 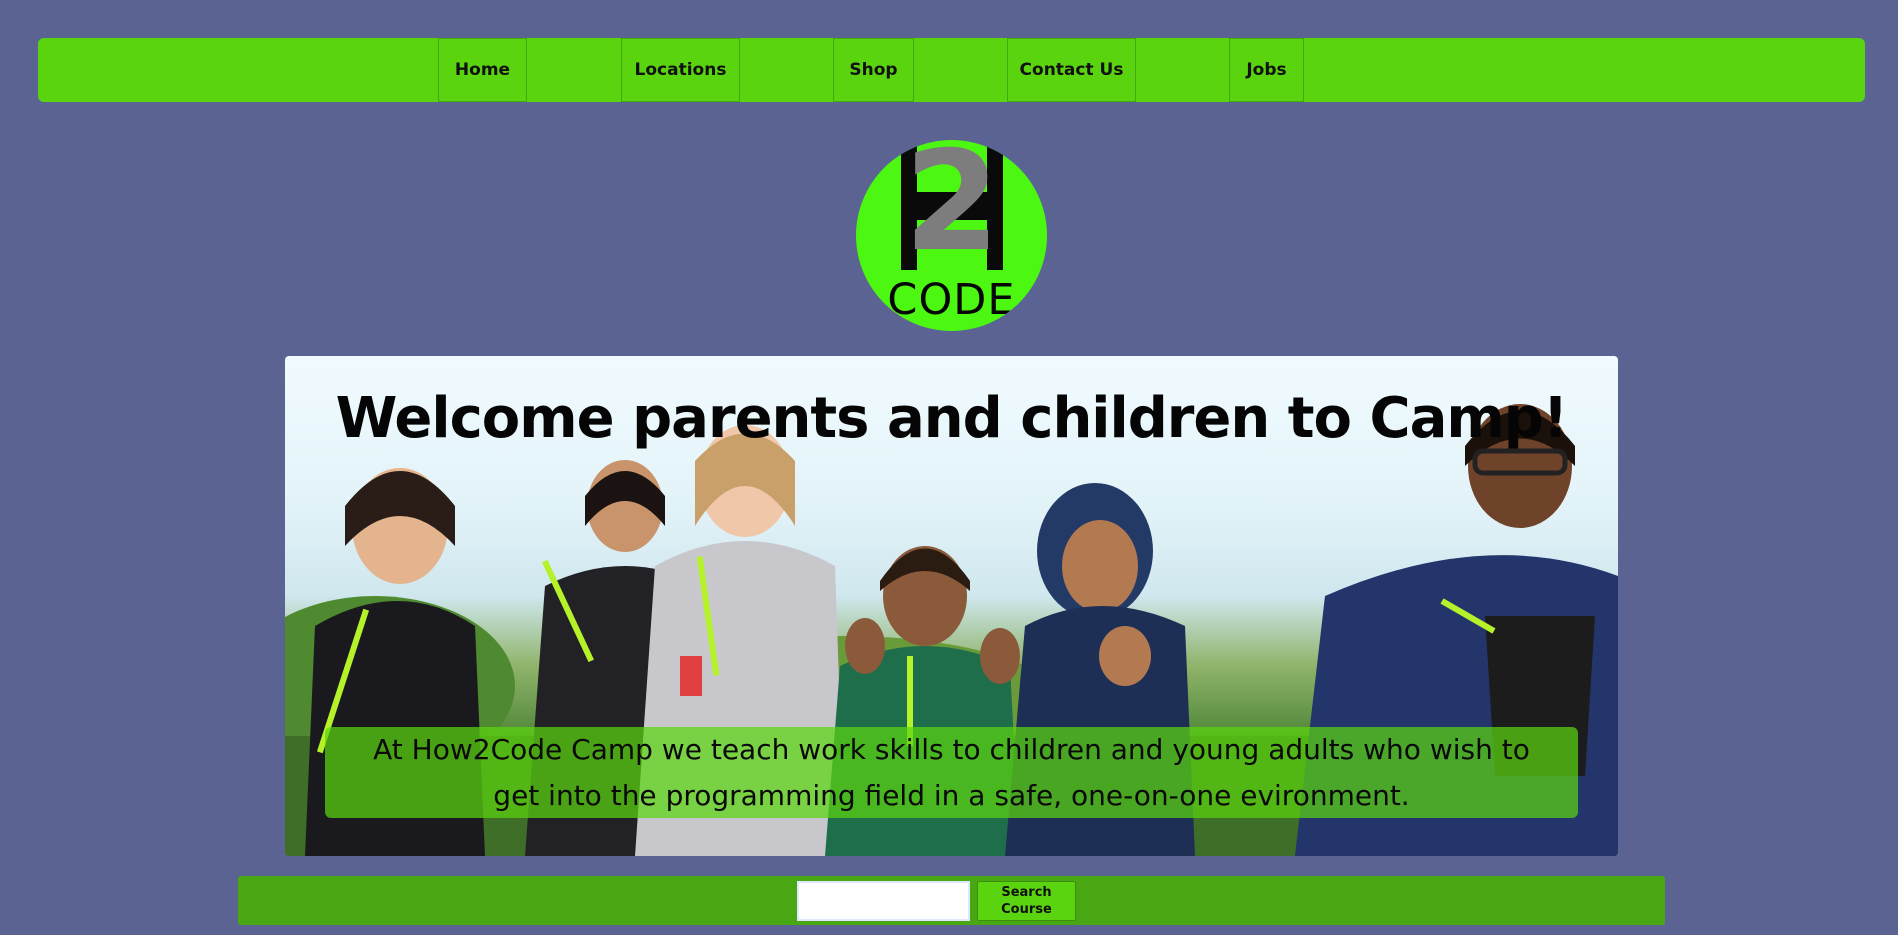 I want to click on nav-contact-us: Contact Us, so click(x=1071, y=70).